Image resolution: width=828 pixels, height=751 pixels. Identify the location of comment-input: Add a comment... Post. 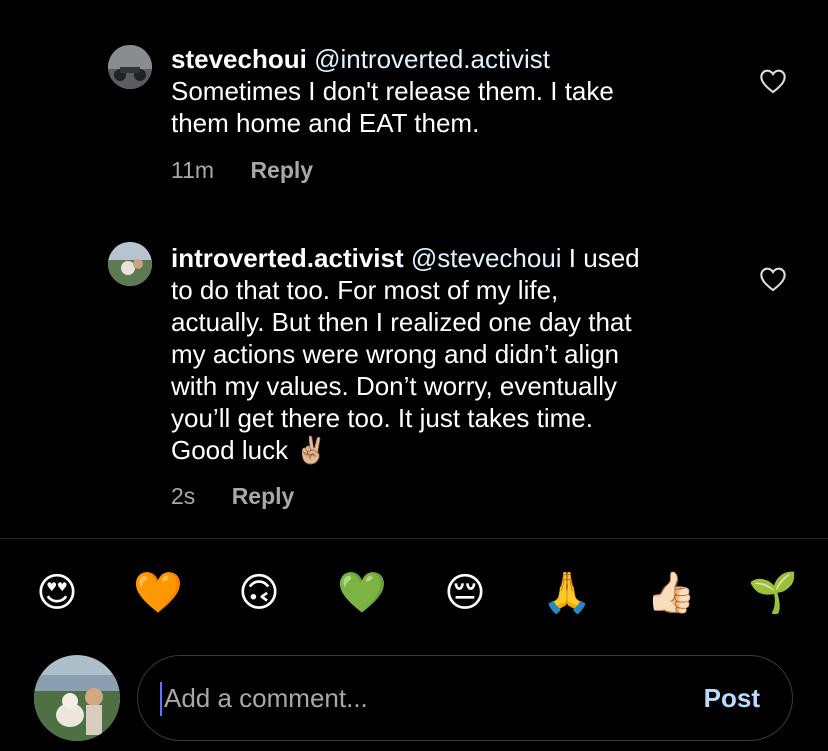
(465, 698).